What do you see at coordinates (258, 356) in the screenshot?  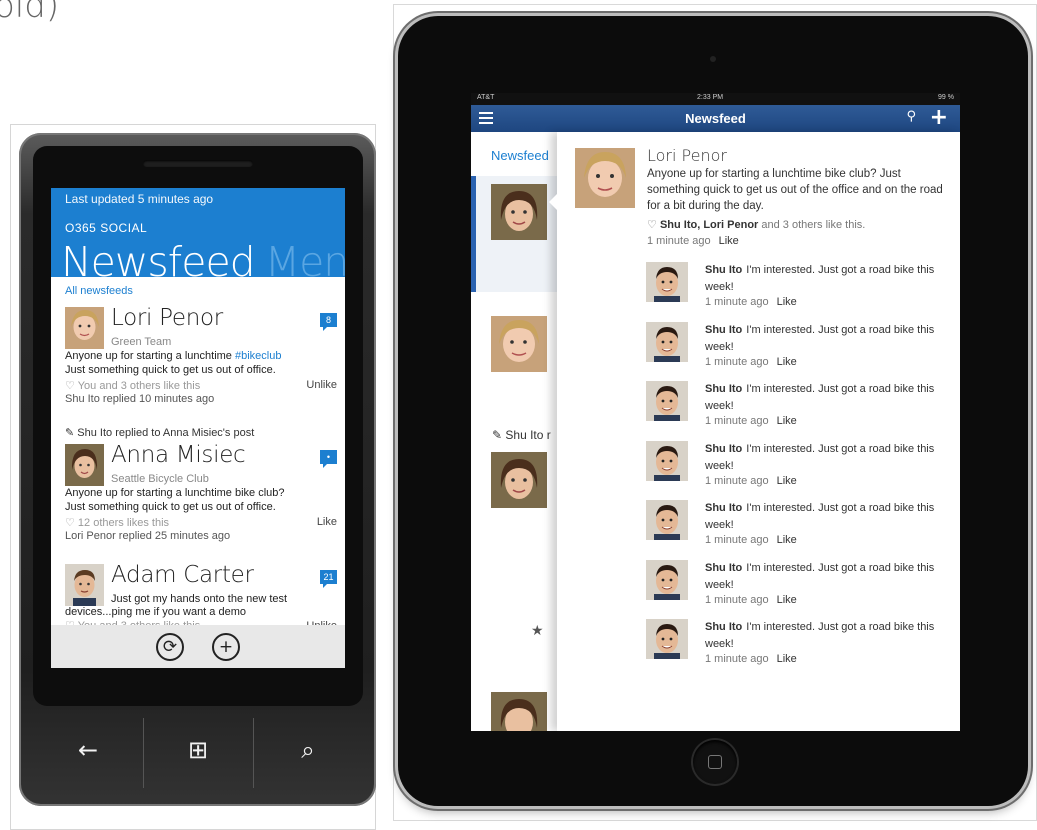 I see `hashtag-link: #bikeclub` at bounding box center [258, 356].